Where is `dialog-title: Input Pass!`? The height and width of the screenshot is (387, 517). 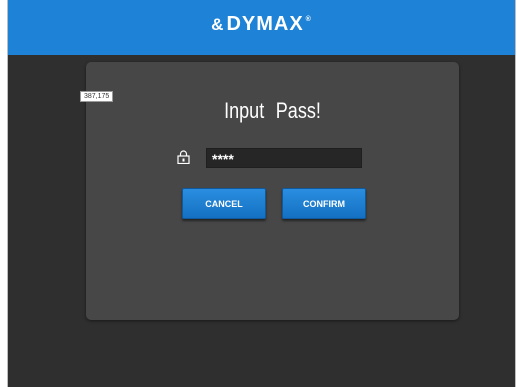 dialog-title: Input Pass! is located at coordinates (272, 110).